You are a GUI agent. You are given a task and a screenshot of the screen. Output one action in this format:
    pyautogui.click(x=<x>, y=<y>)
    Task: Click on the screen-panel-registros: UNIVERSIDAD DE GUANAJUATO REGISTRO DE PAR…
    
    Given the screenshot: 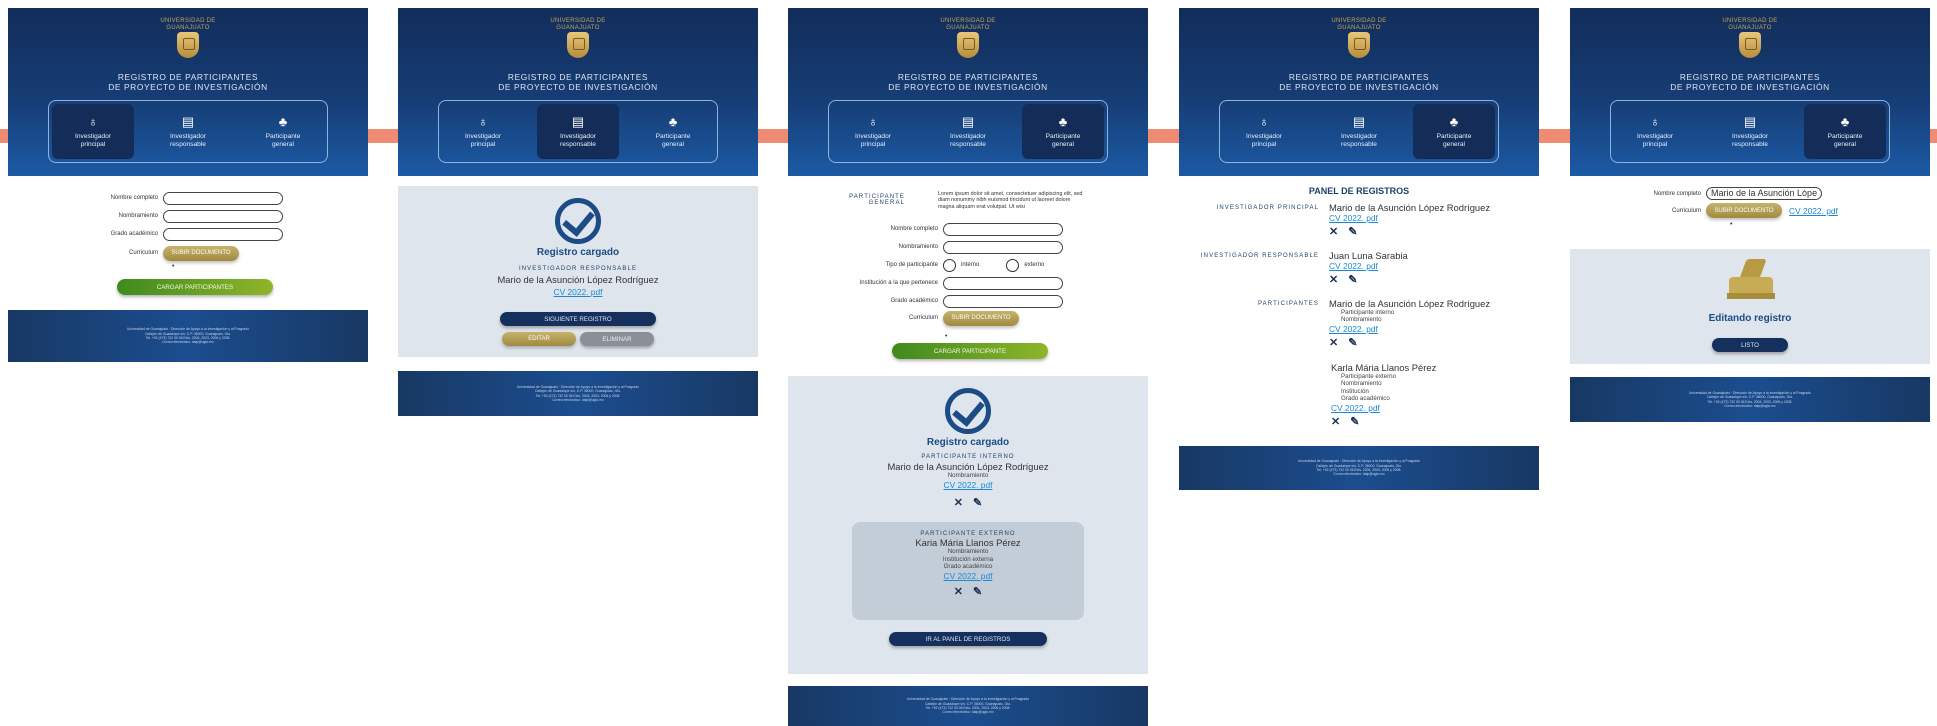 What is the action you would take?
    pyautogui.click(x=1359, y=249)
    